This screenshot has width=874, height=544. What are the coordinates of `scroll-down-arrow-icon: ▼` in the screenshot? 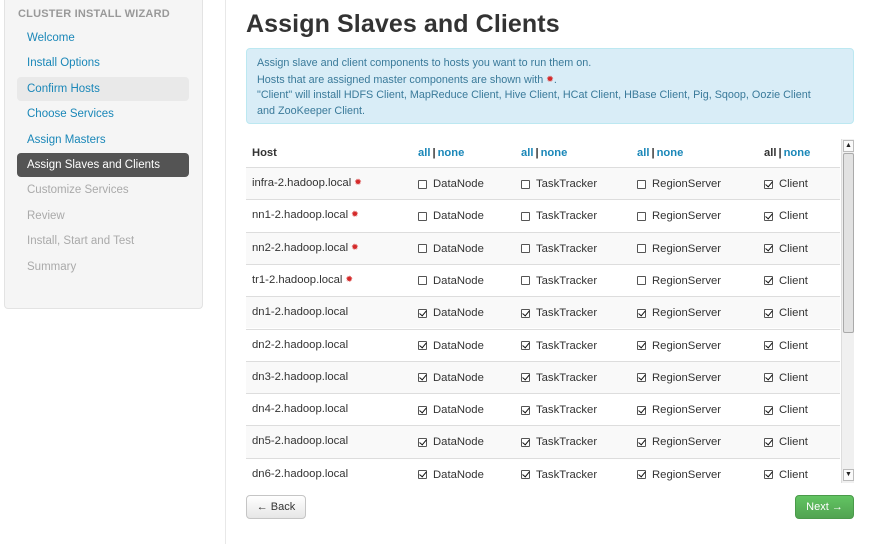 It's located at (848, 475).